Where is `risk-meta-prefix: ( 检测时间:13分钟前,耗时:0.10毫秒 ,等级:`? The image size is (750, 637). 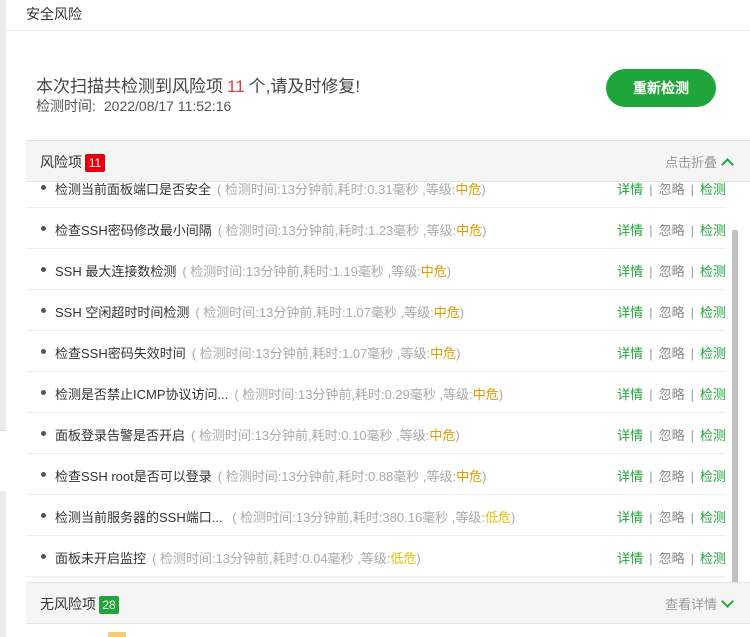 risk-meta-prefix: ( 检测时间:13分钟前,耗时:0.10毫秒 ,等级: is located at coordinates (310, 435).